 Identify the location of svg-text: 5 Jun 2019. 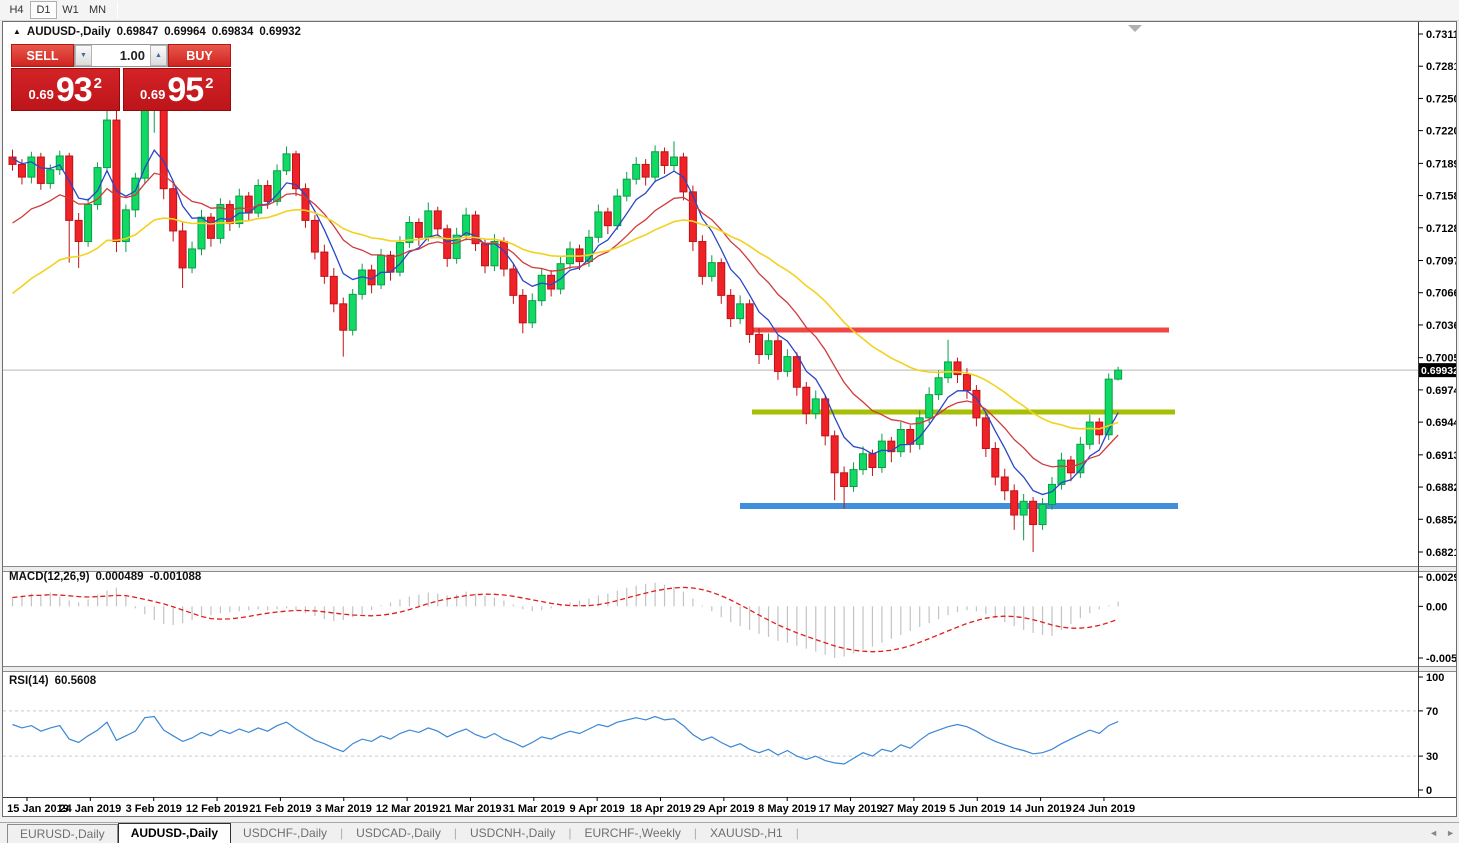
(977, 809).